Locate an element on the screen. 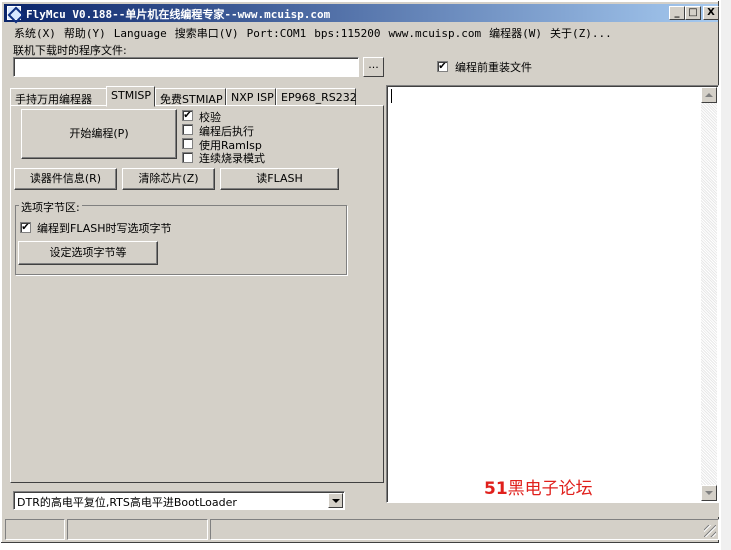  reload-checkbox-label: 编程前重装文件 is located at coordinates (493, 67).